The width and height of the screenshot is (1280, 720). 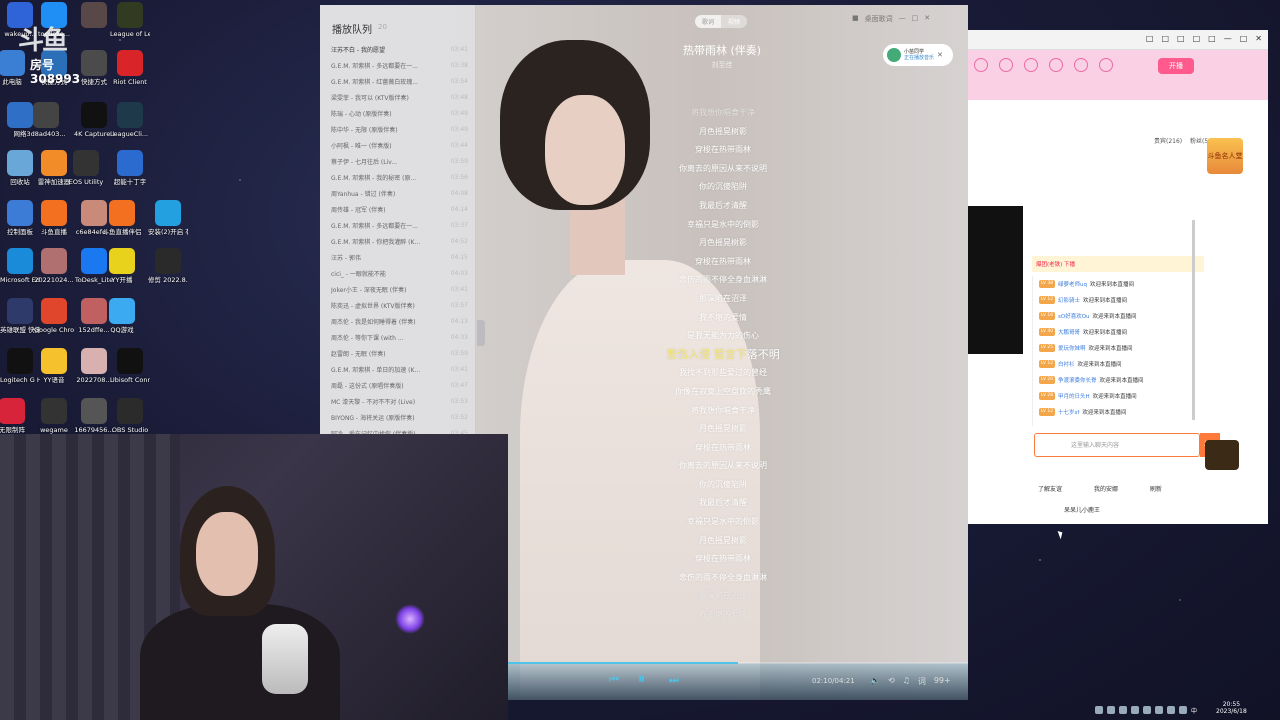 I want to click on desktop-shortcut: 安装(2)开启 有效通道网, so click(x=168, y=218).